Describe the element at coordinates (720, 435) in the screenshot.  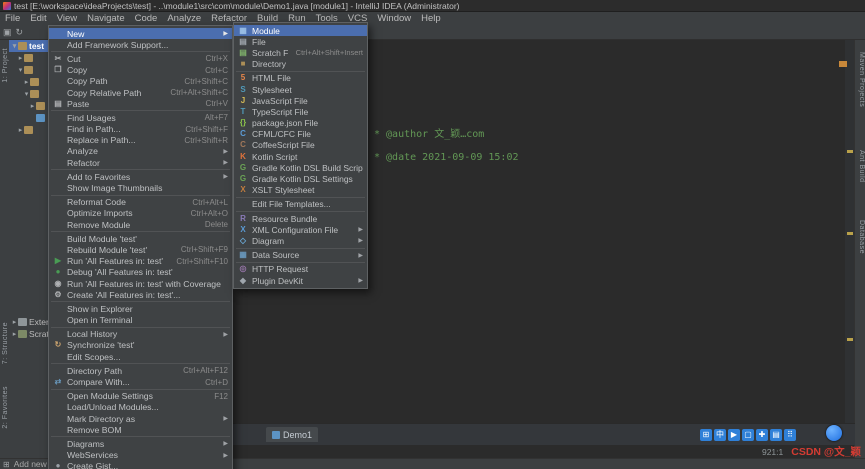
I see `translate-icon: 中` at that location.